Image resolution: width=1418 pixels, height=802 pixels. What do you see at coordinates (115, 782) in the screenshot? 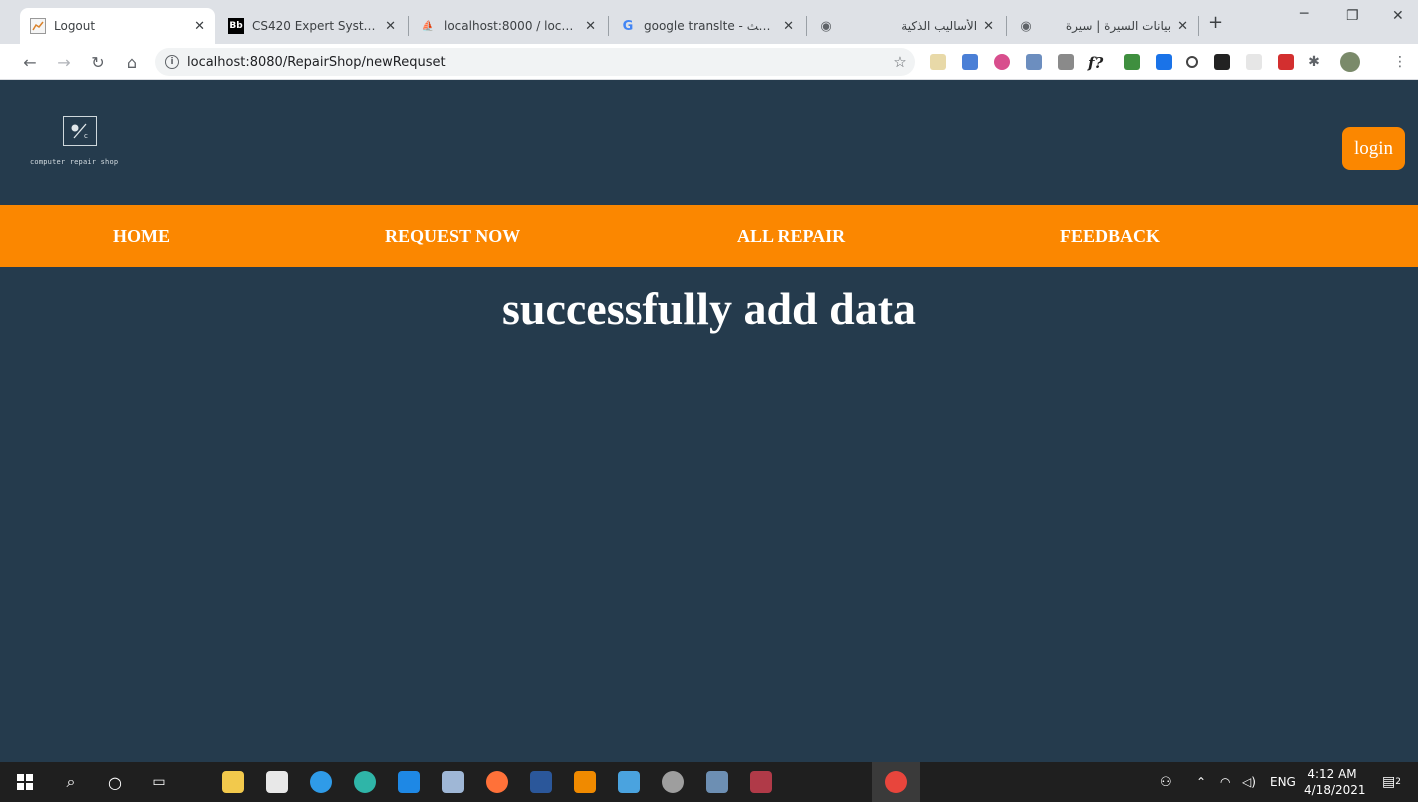
I see `cortana-icon: ○` at bounding box center [115, 782].